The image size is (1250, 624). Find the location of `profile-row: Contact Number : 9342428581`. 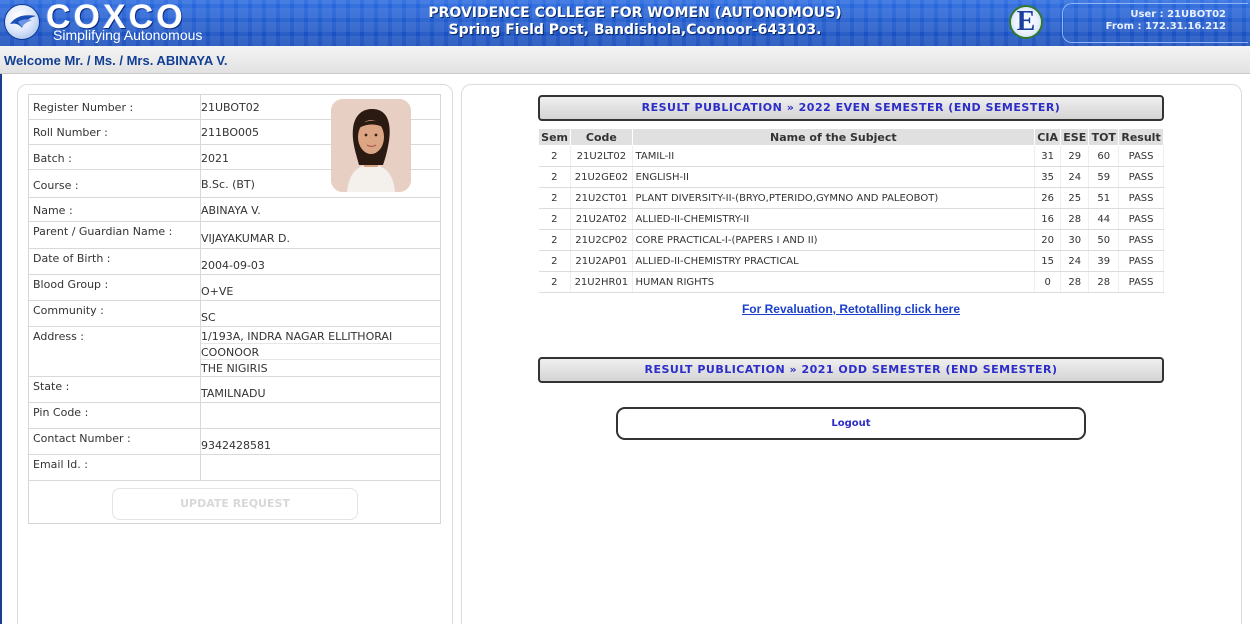

profile-row: Contact Number : 9342428581 is located at coordinates (234, 442).